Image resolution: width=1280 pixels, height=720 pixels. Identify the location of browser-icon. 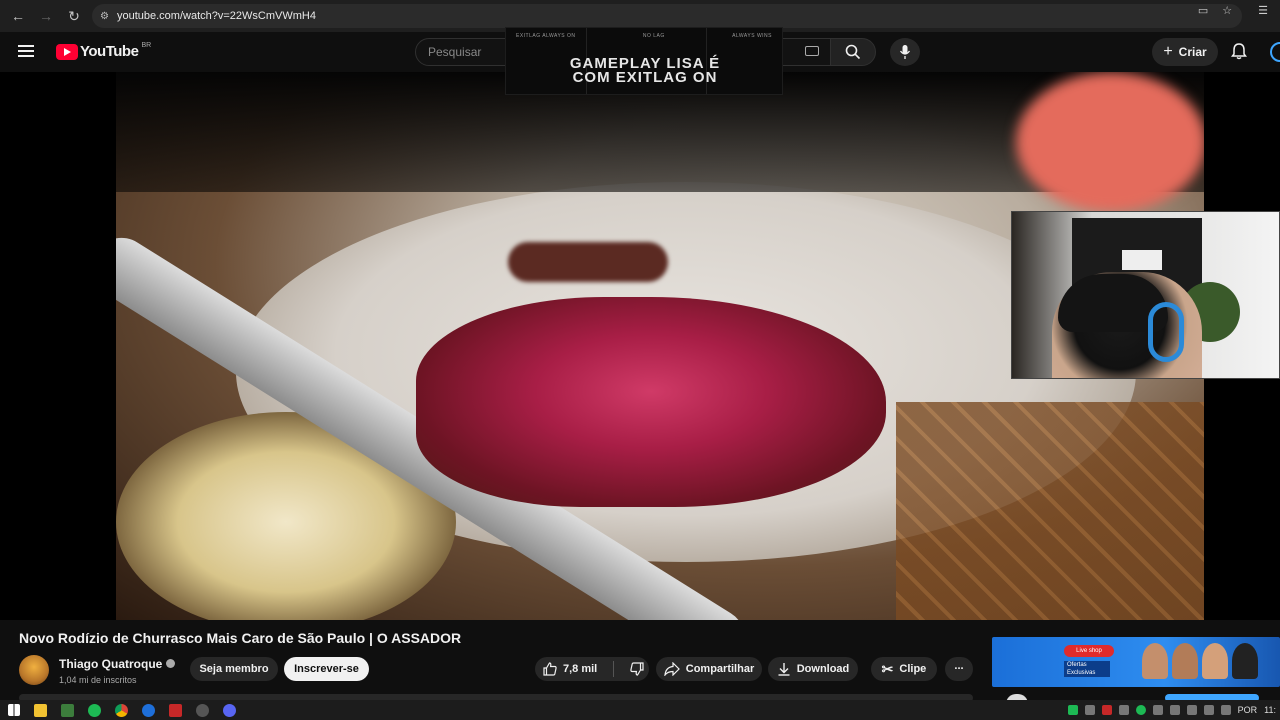
(148, 710).